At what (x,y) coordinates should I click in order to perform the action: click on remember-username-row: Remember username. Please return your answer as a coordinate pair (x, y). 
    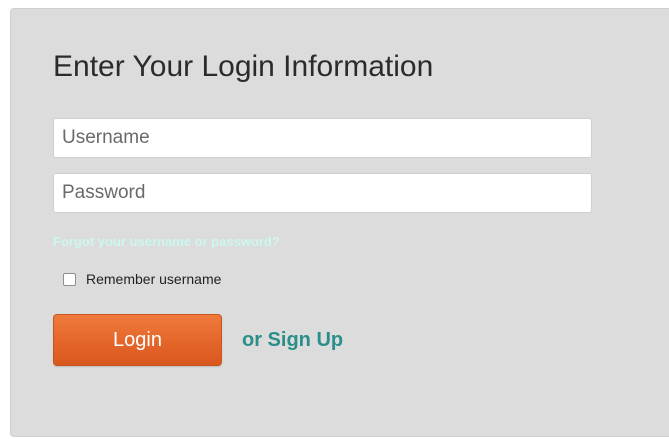
    Looking at the image, I should click on (142, 279).